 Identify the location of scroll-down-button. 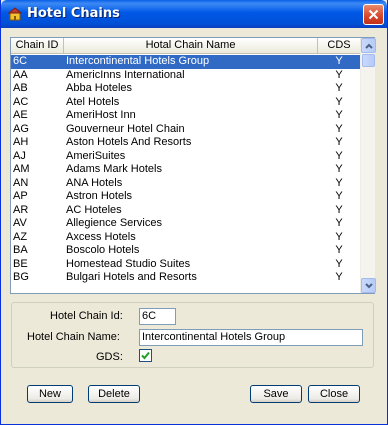
(368, 285).